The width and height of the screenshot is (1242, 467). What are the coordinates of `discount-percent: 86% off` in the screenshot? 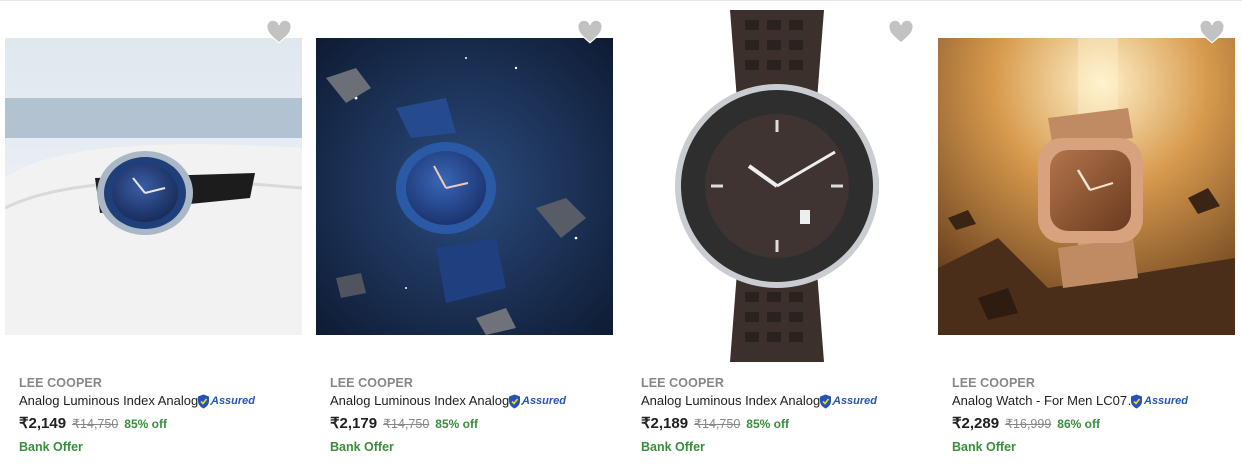 It's located at (1078, 424).